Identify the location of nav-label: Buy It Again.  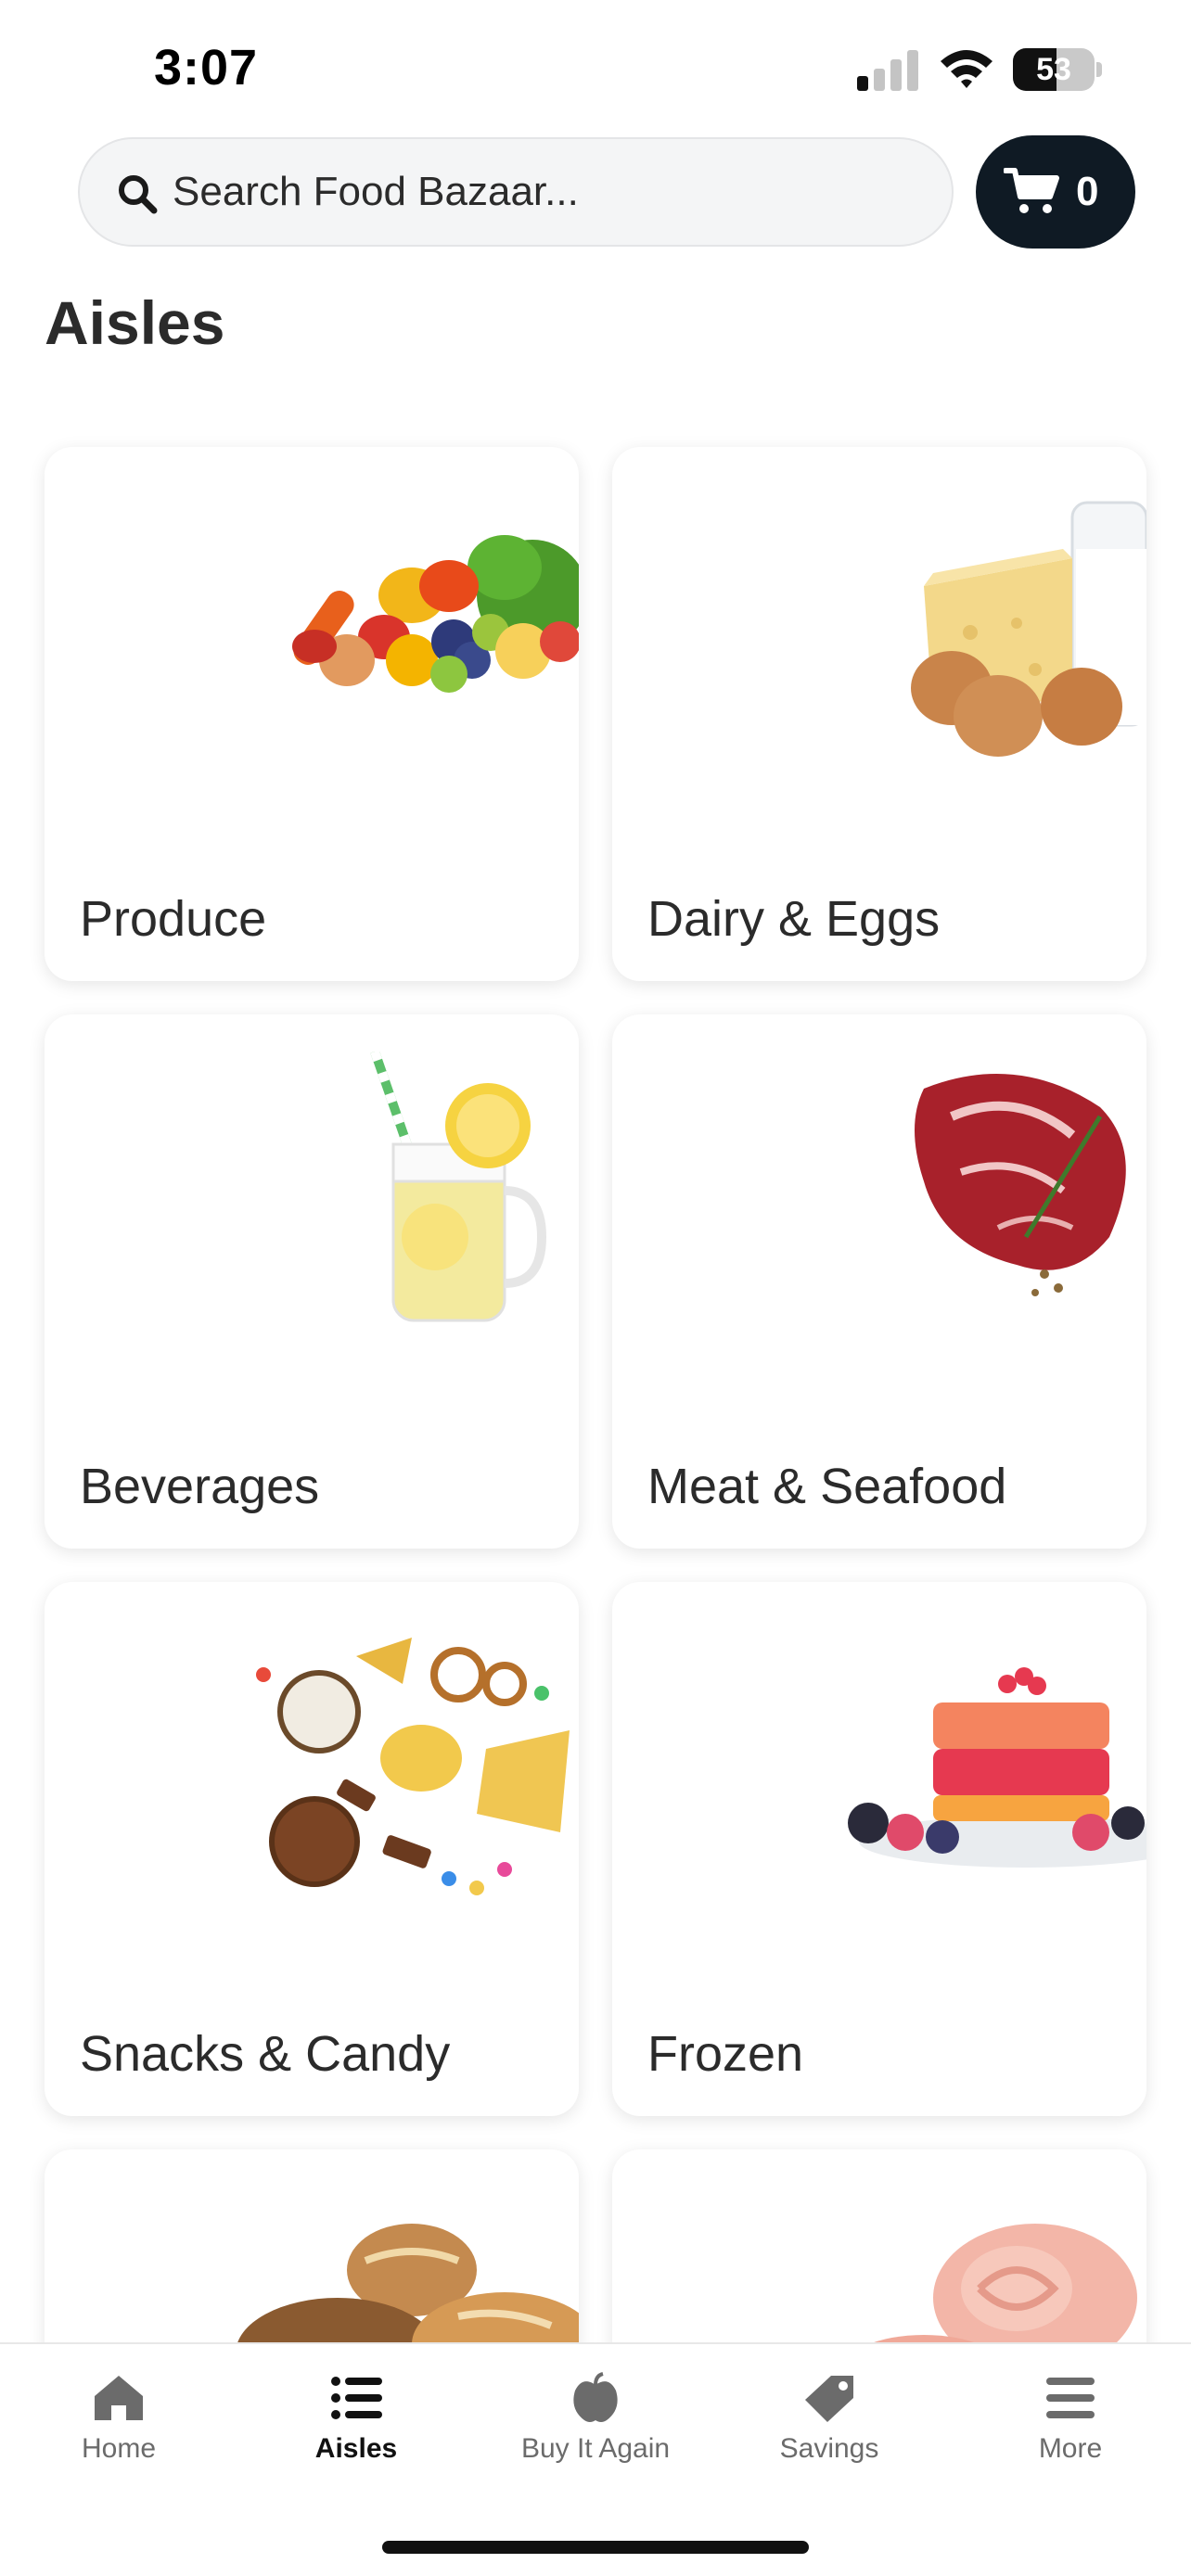
(595, 2448).